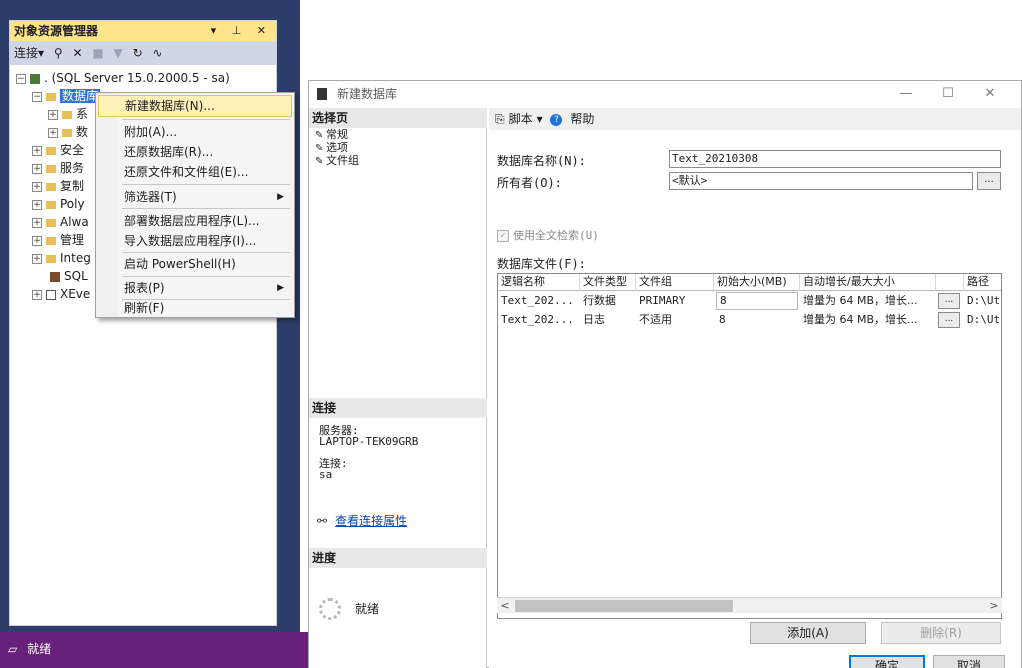 The image size is (1022, 668). What do you see at coordinates (69, 276) in the screenshot?
I see `tree-item: SQL` at bounding box center [69, 276].